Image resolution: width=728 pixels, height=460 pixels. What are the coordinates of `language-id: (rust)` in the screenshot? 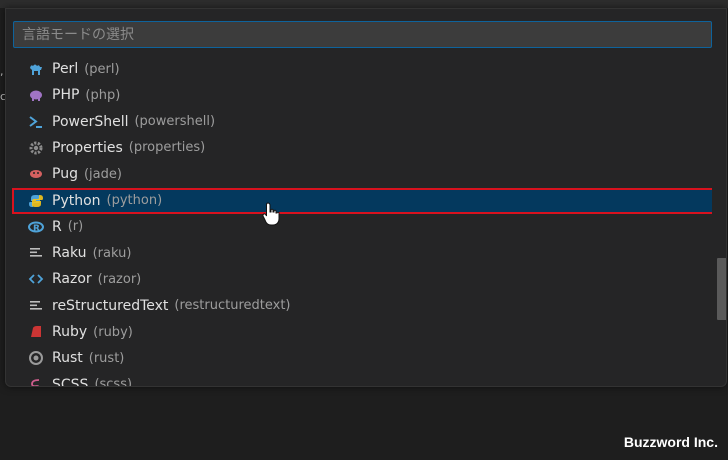 It's located at (106, 358).